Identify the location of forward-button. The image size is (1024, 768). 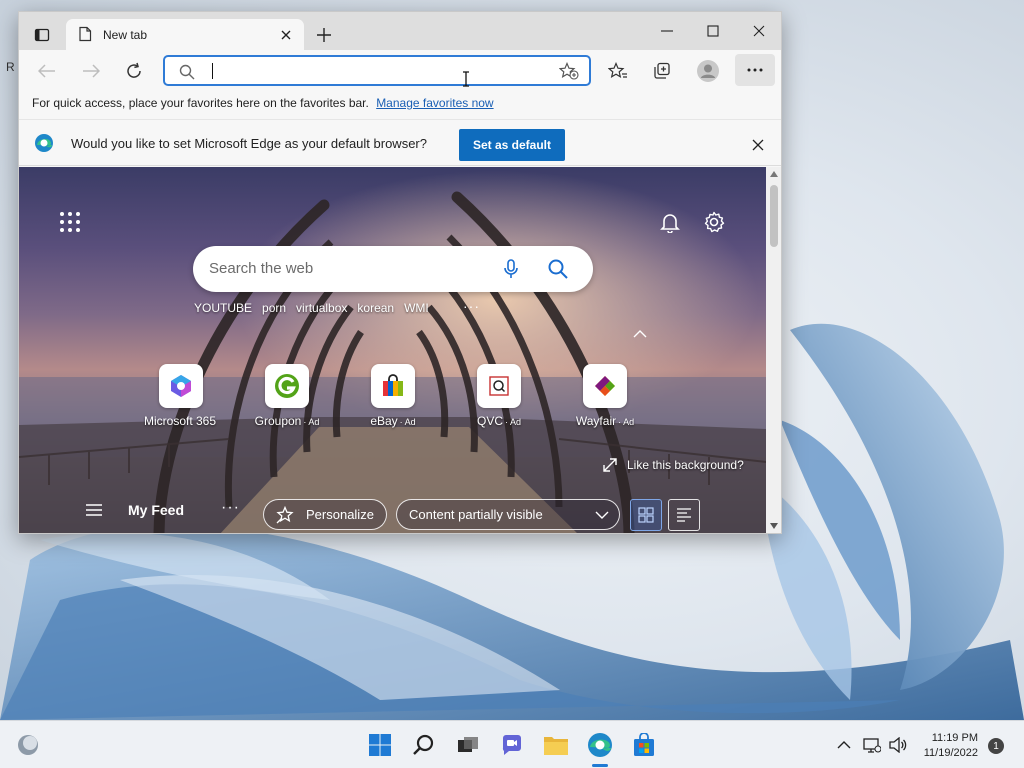
(91, 71).